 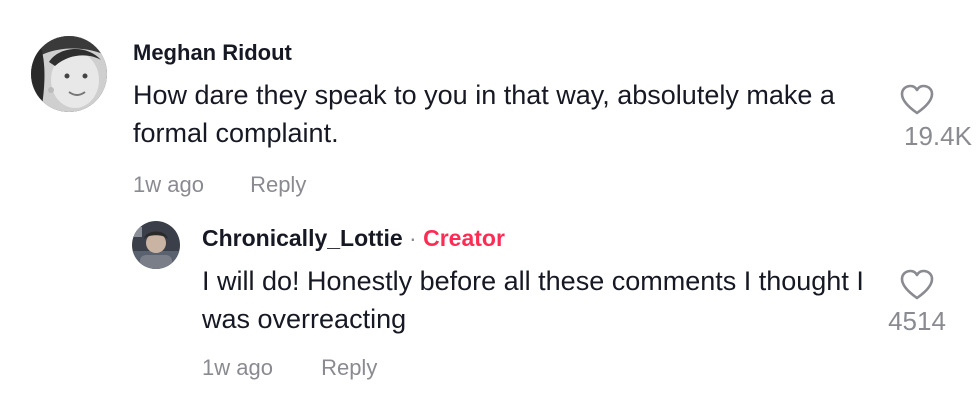 What do you see at coordinates (917, 321) in the screenshot?
I see `like-count: 4514` at bounding box center [917, 321].